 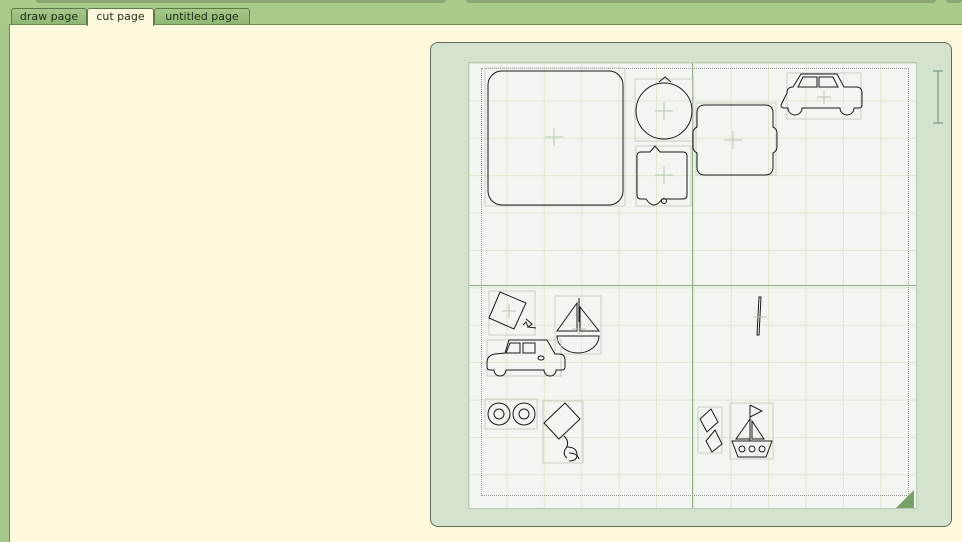 What do you see at coordinates (241, 1) in the screenshot?
I see `top-knob-left` at bounding box center [241, 1].